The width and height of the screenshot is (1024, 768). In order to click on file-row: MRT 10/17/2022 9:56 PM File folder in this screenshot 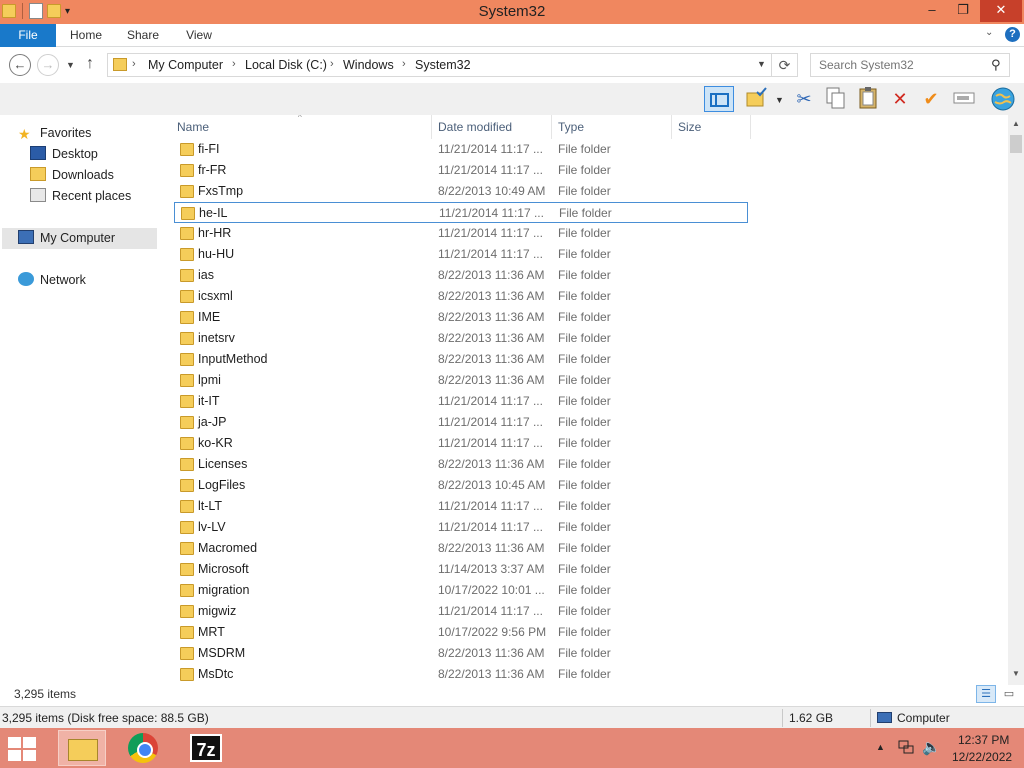, I will do `click(461, 632)`.